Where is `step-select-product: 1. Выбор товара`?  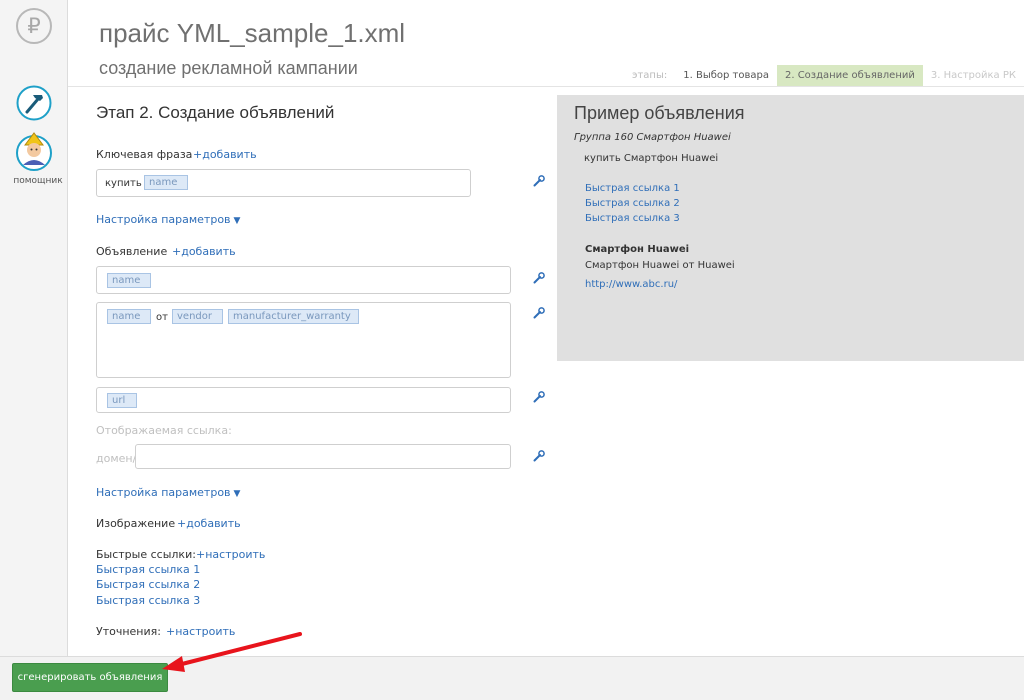 step-select-product: 1. Выбор товара is located at coordinates (726, 75).